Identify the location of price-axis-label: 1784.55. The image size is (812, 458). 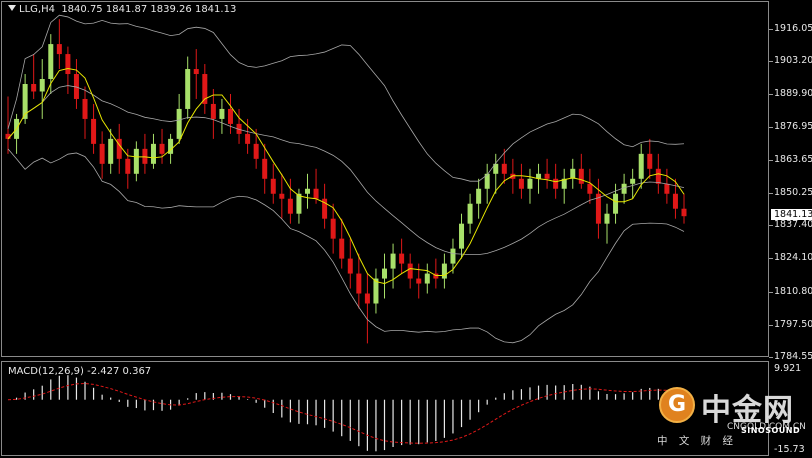
(793, 356).